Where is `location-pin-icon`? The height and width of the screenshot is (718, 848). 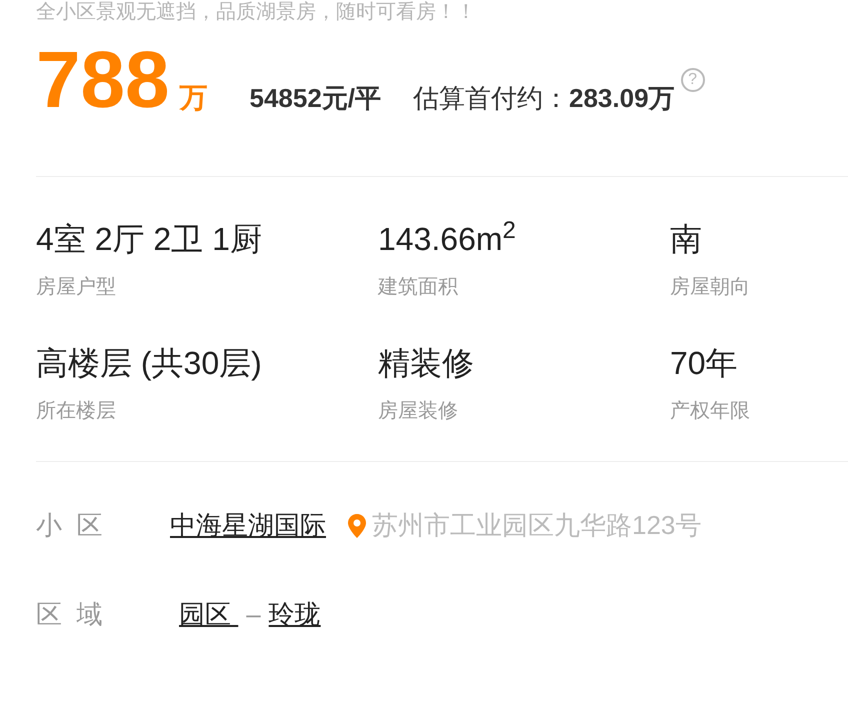 location-pin-icon is located at coordinates (357, 526).